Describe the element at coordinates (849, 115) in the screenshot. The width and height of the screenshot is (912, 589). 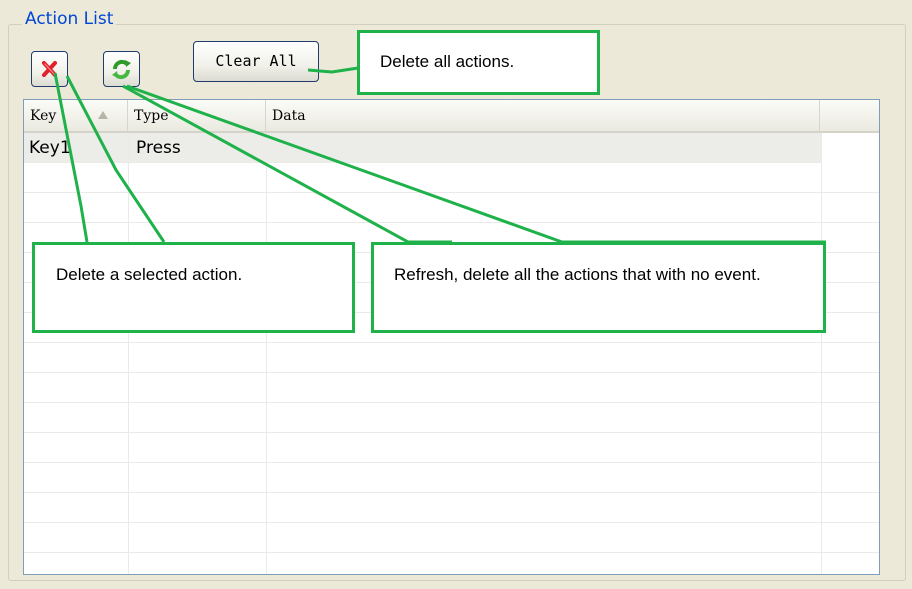
I see `column-header-extra` at that location.